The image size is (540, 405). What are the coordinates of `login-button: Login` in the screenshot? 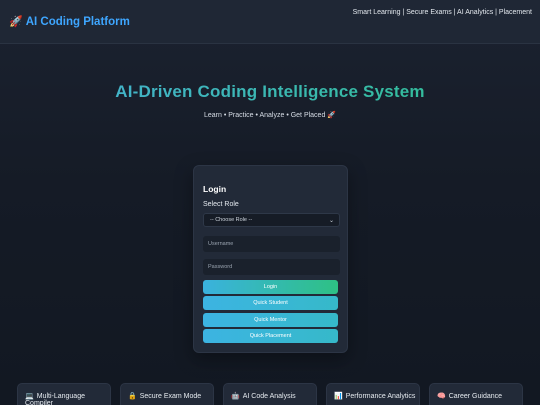 It's located at (270, 287).